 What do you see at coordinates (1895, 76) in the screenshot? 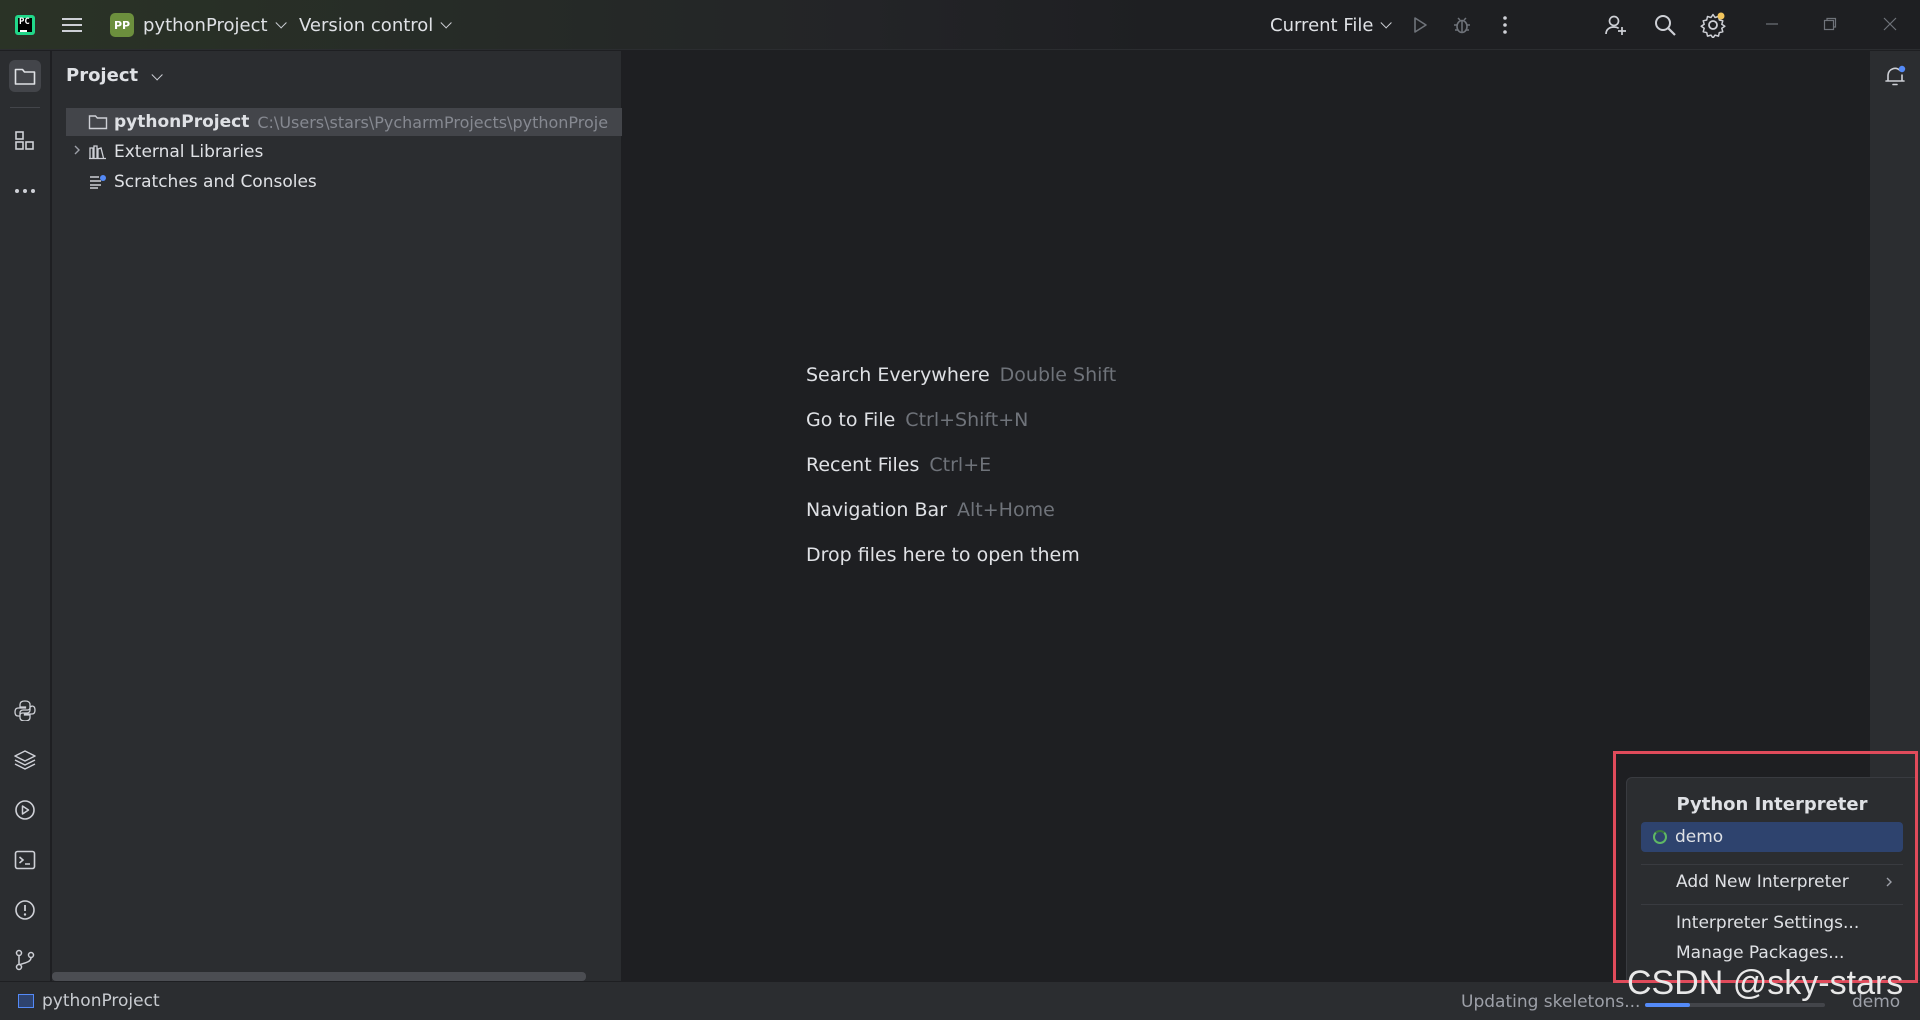
I see `bell-icon` at bounding box center [1895, 76].